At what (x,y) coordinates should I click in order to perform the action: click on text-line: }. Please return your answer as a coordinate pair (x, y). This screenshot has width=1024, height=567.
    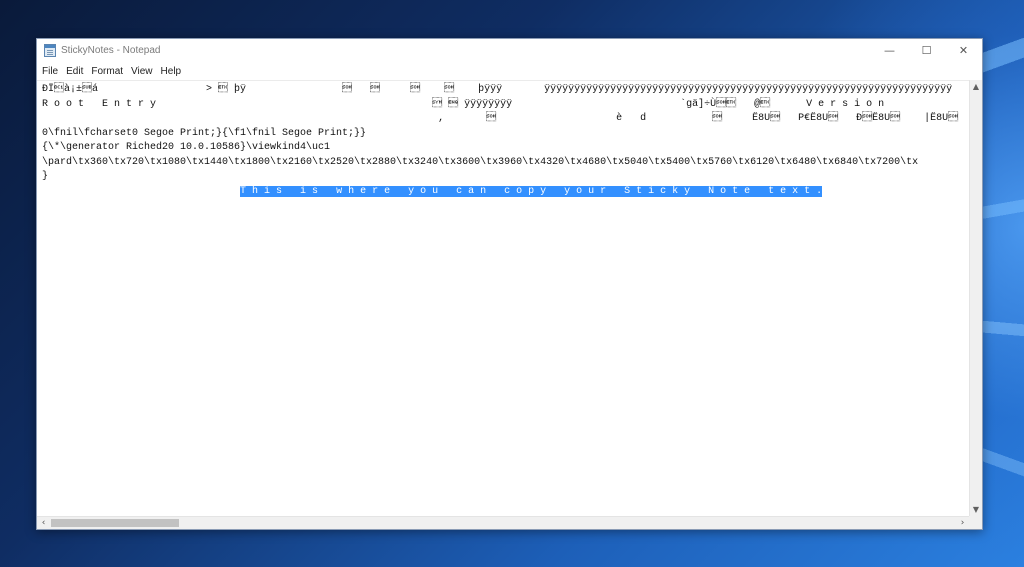
    Looking at the image, I should click on (45, 176).